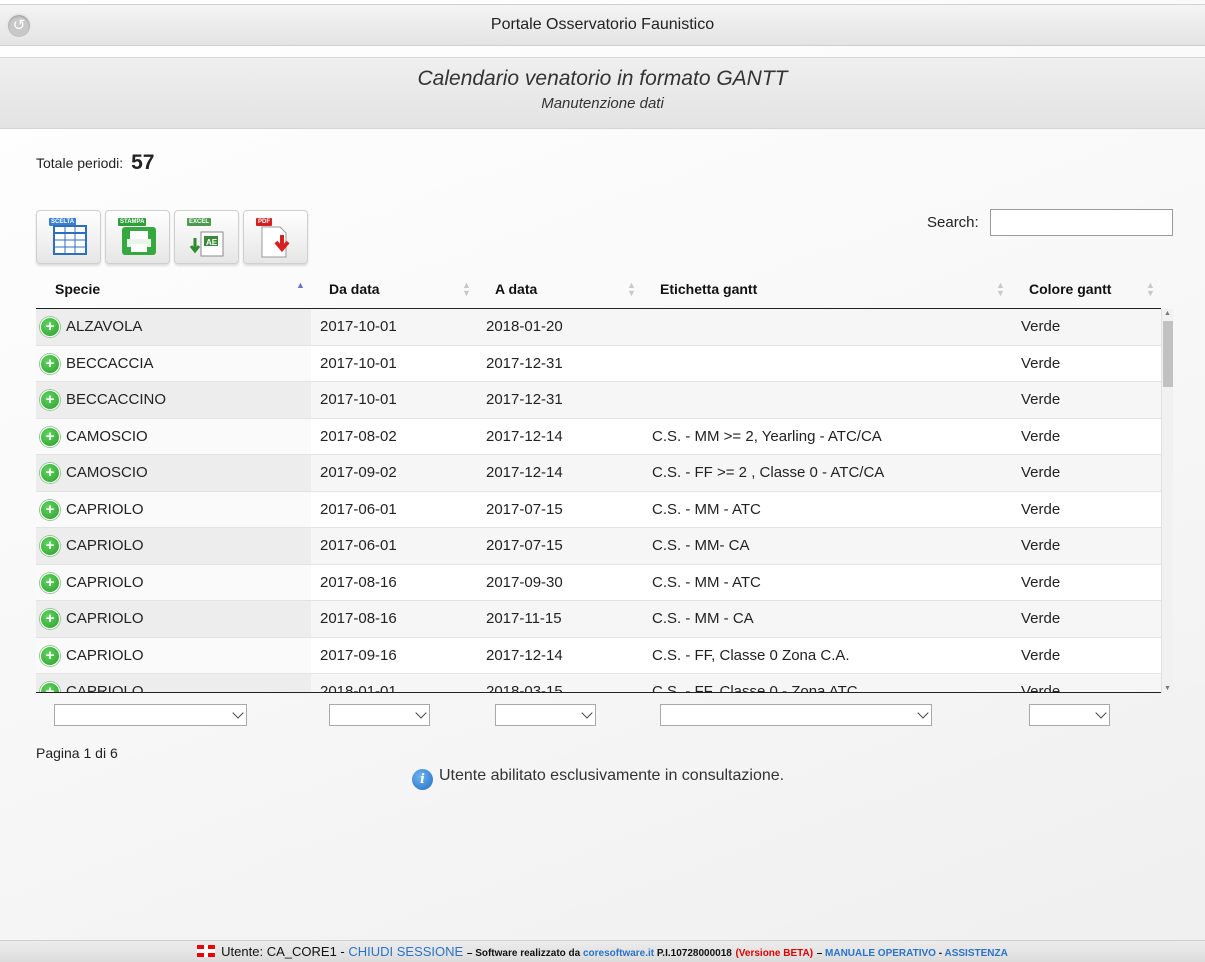  I want to click on footer-user-label: Utente:, so click(242, 951).